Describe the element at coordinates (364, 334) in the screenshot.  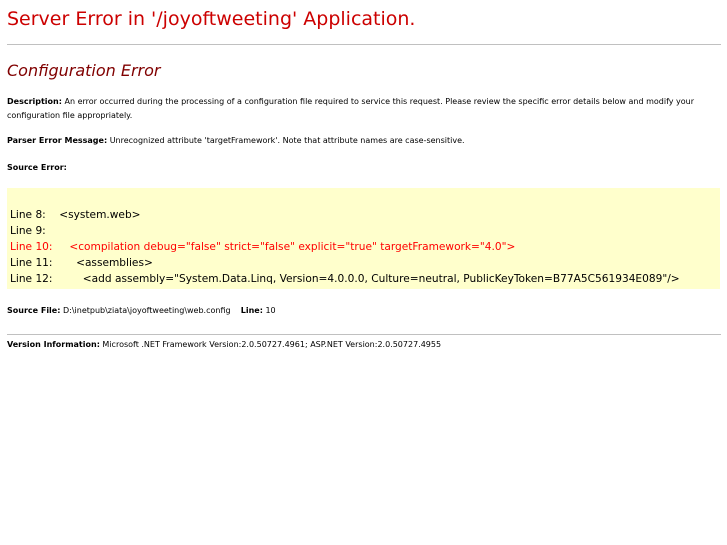
I see `footer-divider` at that location.